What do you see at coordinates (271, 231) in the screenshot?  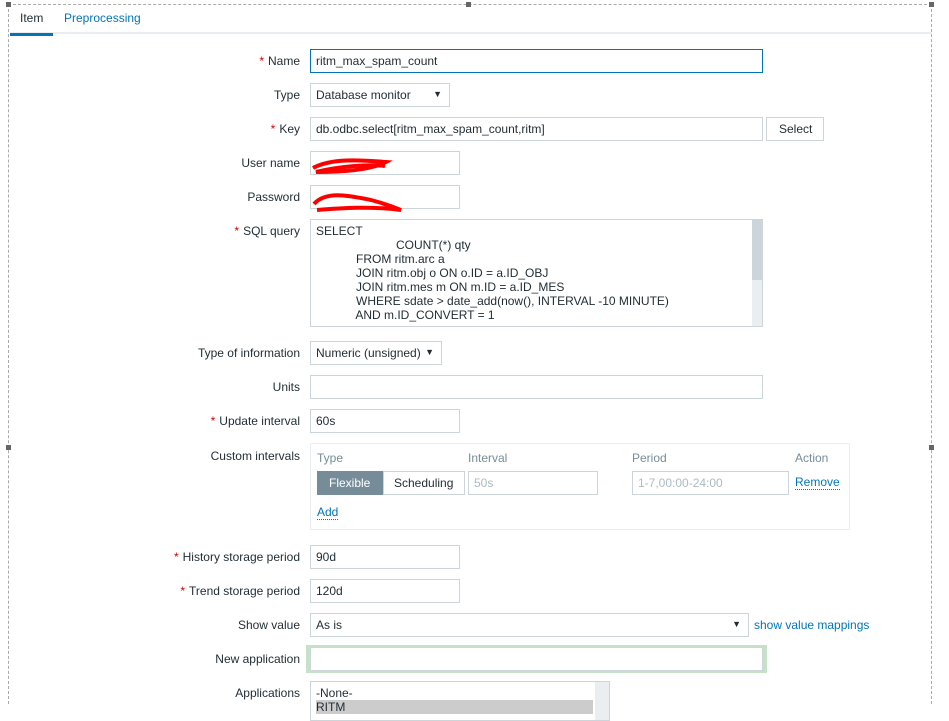 I see `sql-label: SQL query` at bounding box center [271, 231].